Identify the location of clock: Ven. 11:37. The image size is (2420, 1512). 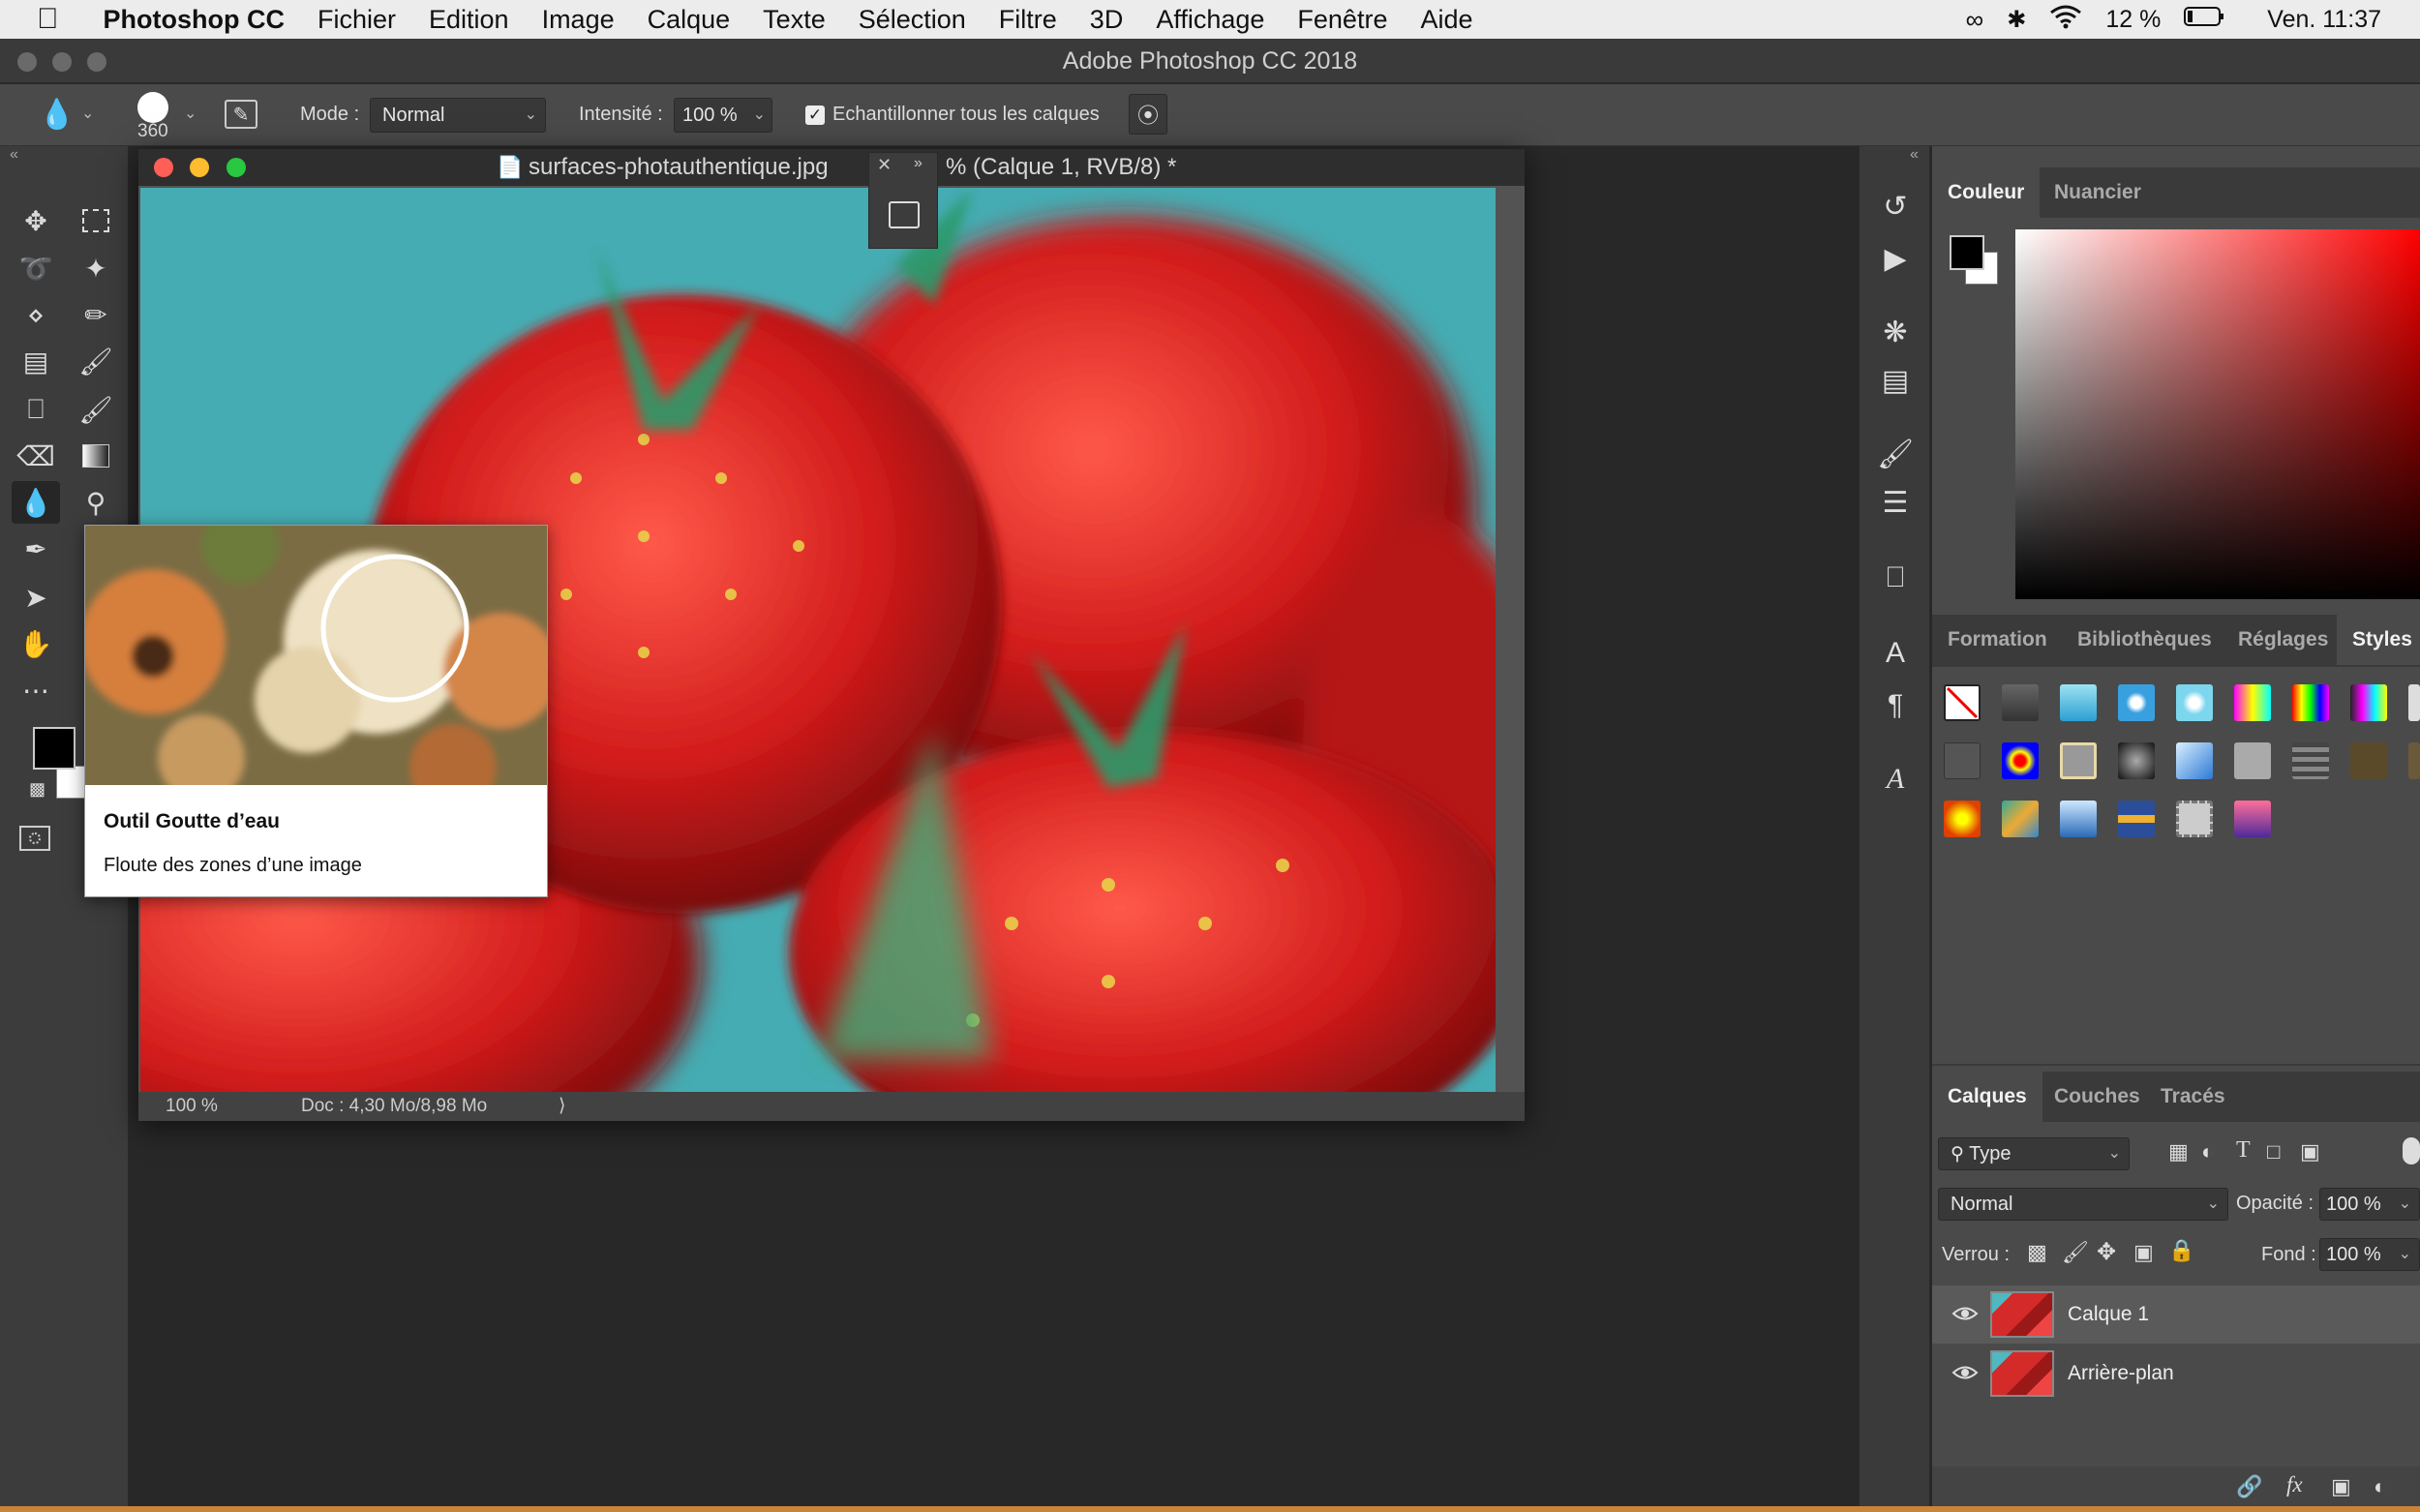
(2324, 20).